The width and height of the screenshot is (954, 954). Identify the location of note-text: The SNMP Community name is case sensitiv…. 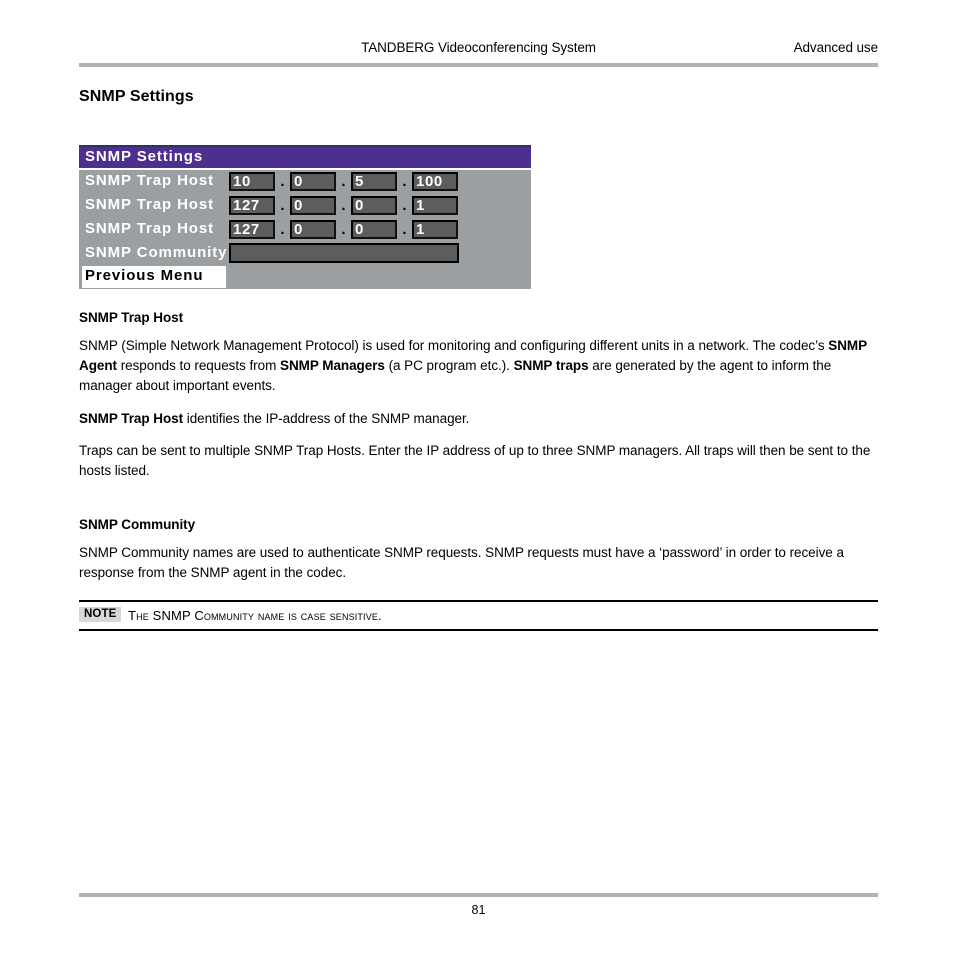
(255, 615).